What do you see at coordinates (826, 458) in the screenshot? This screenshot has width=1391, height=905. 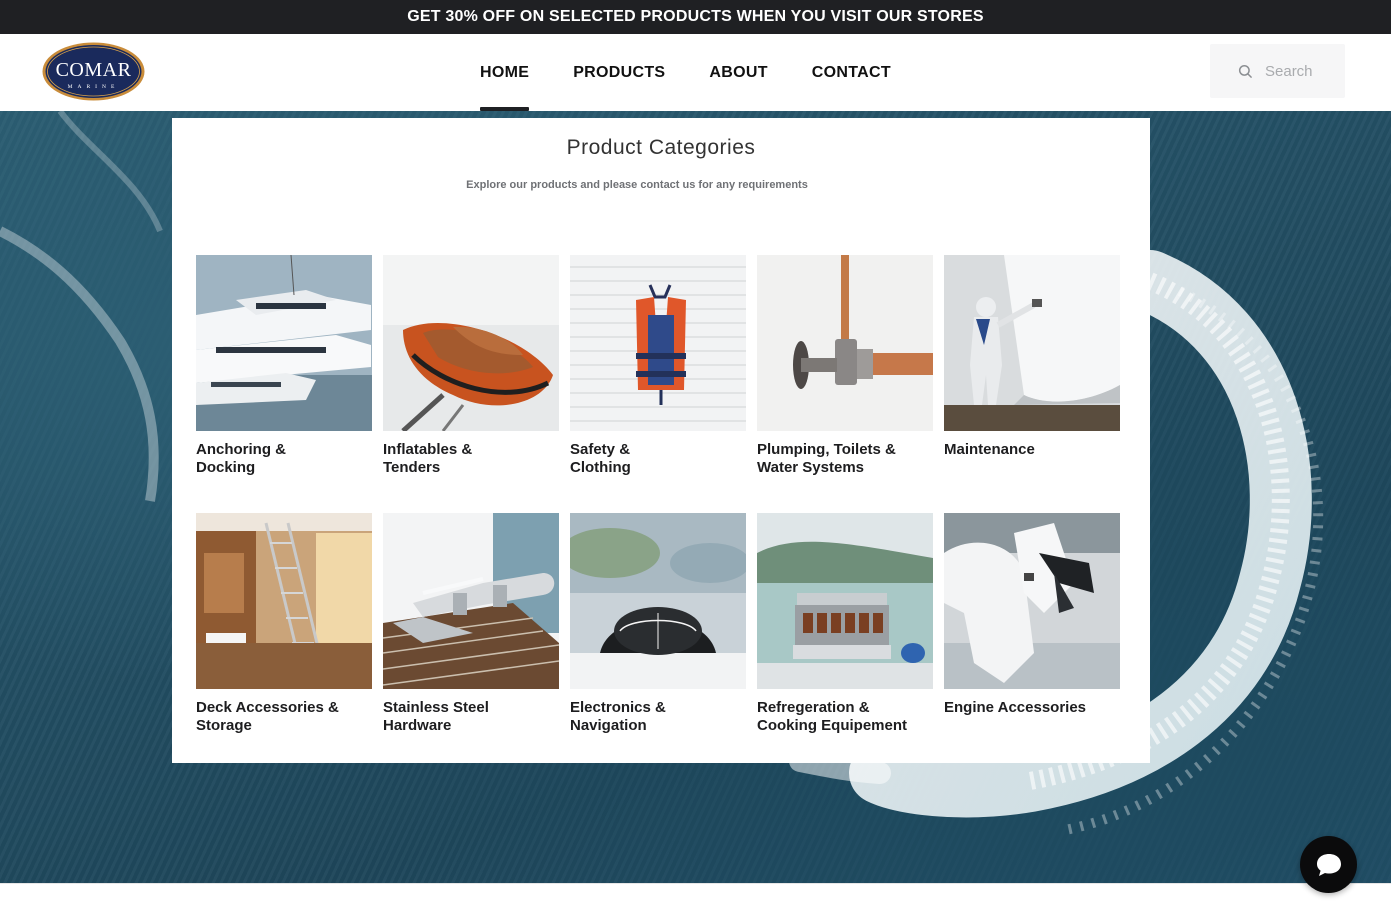 I see `category-label: Plumping, Toilets & Water Systems` at bounding box center [826, 458].